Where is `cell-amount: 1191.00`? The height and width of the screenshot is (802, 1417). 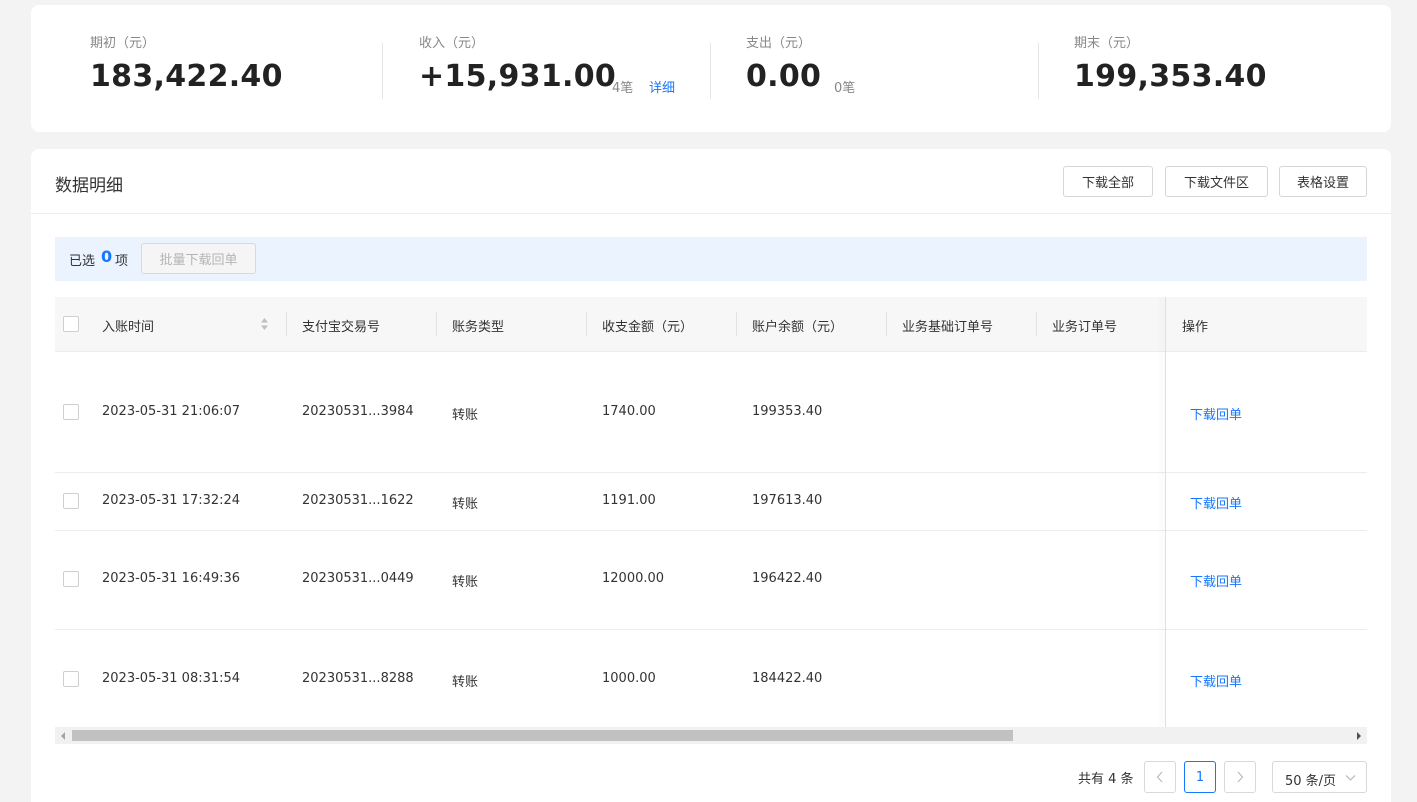
cell-amount: 1191.00 is located at coordinates (629, 500).